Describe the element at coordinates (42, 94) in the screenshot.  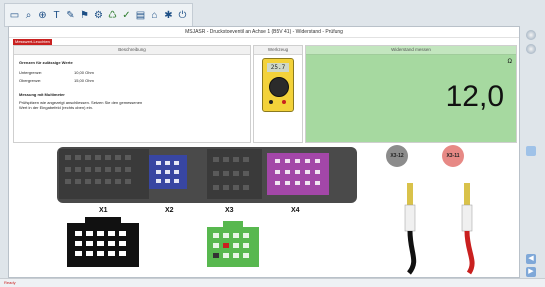
I see `procedure-heading: Messung mit Multimeter` at that location.